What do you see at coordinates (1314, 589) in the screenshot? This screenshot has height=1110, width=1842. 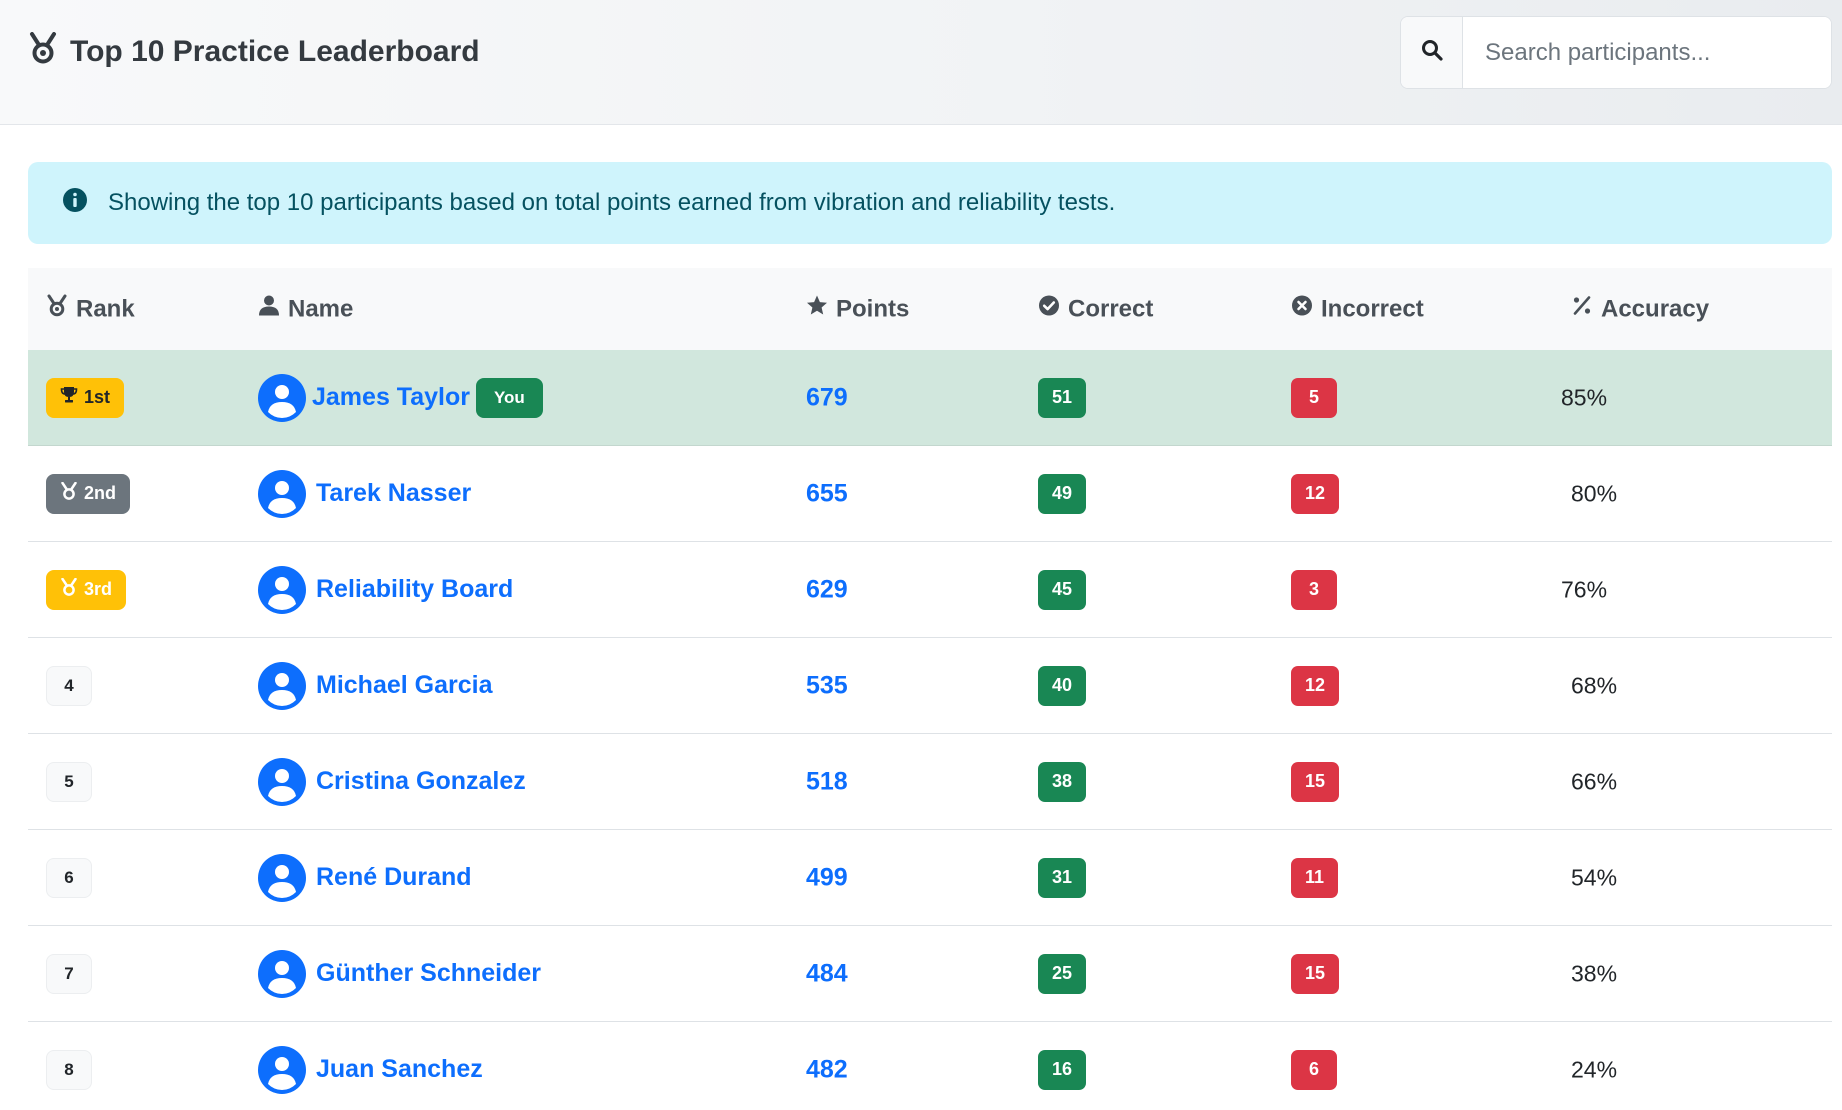 I see `incorrect-badge: 3` at bounding box center [1314, 589].